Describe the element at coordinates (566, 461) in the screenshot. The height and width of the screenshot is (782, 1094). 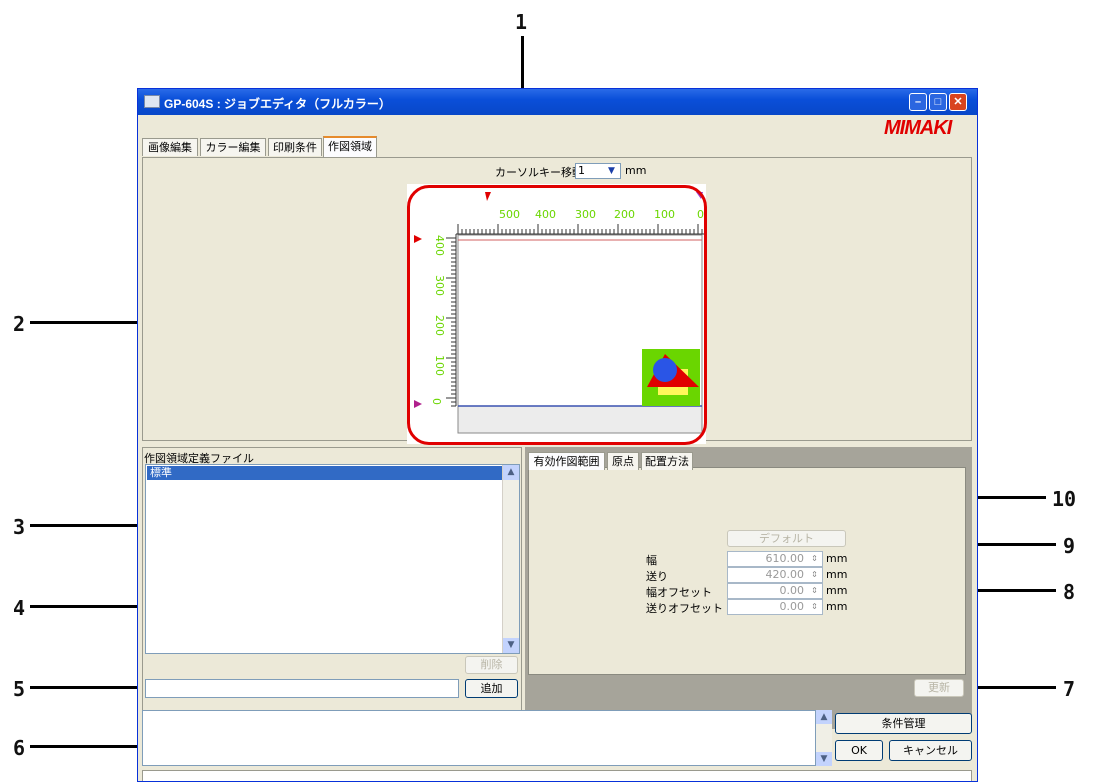
I see `tab-effective-area: 有効作図範囲` at that location.